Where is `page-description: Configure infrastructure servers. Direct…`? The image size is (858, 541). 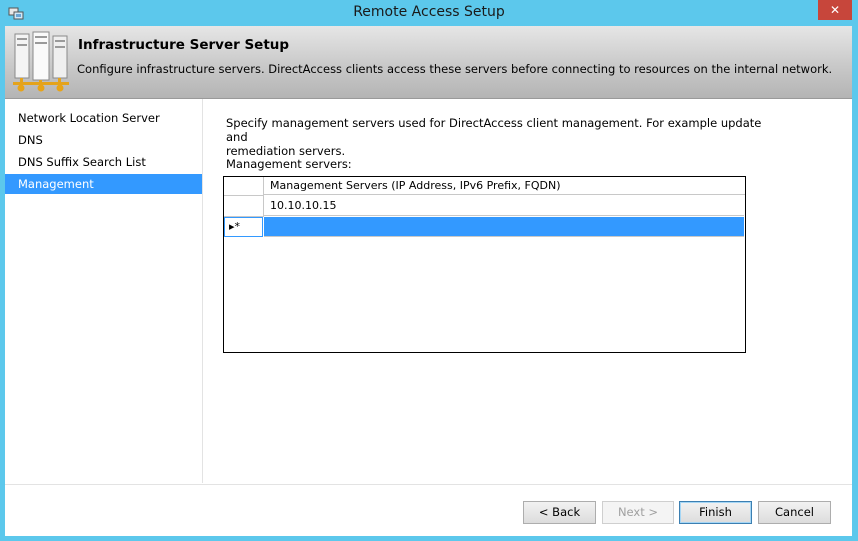
page-description: Configure infrastructure servers. Direct… is located at coordinates (455, 69).